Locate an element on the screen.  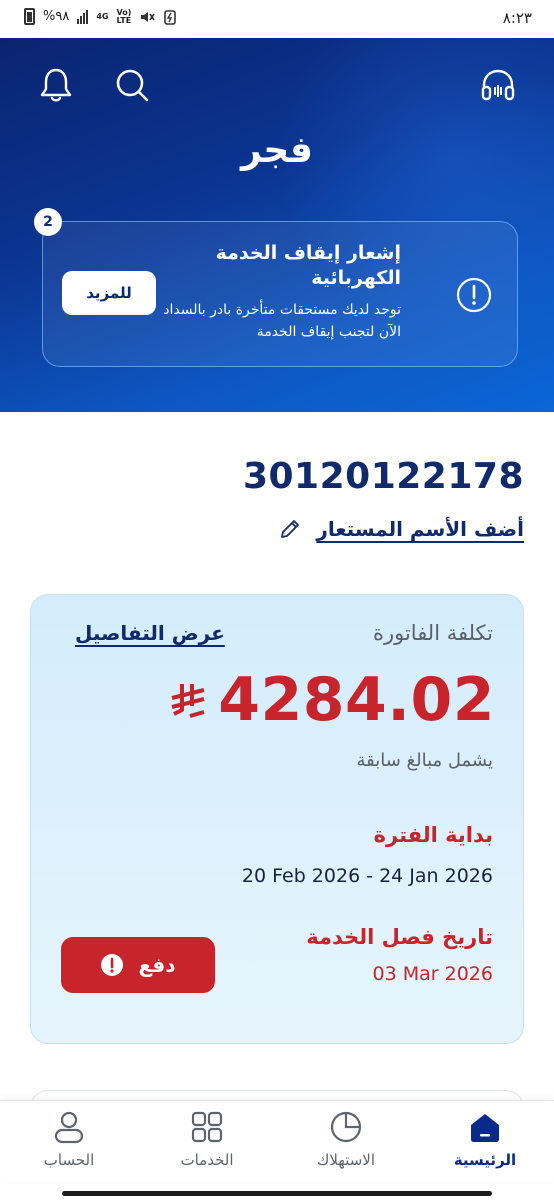
period-start-label: بداية الفترة is located at coordinates (433, 835).